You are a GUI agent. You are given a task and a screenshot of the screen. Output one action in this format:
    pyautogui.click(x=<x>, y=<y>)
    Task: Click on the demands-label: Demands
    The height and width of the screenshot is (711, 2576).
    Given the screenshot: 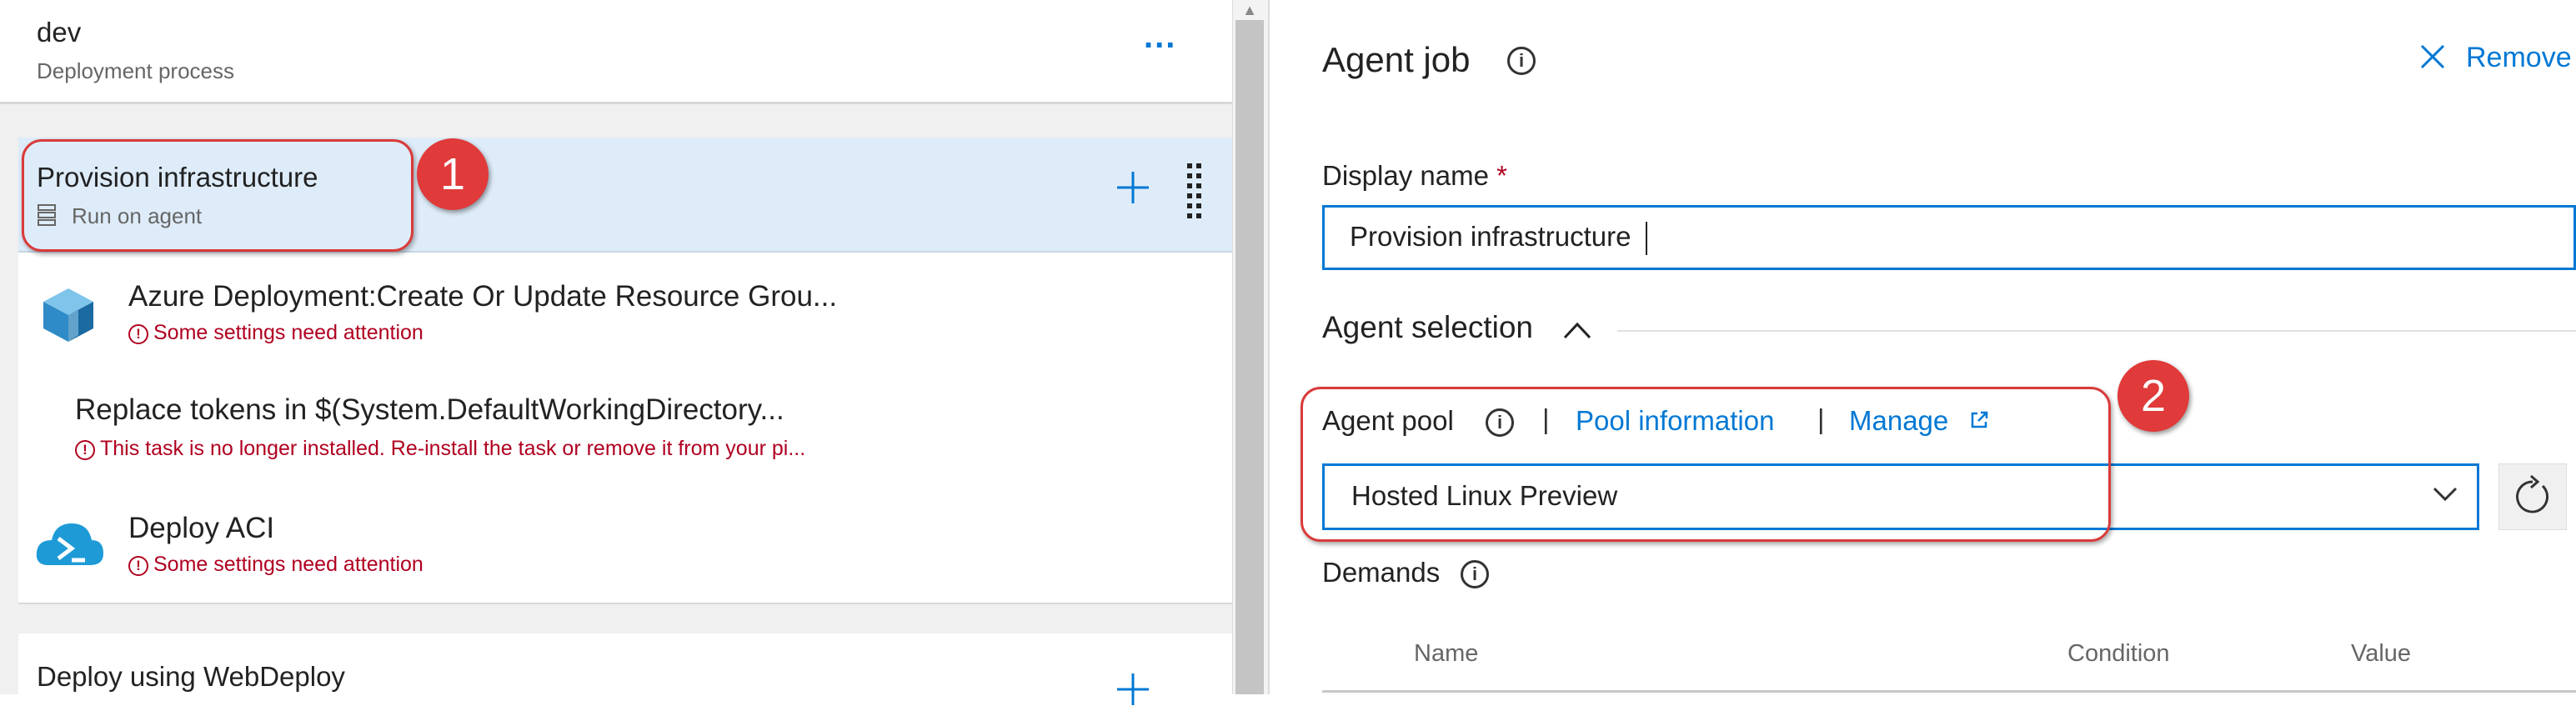 What is the action you would take?
    pyautogui.click(x=1381, y=572)
    